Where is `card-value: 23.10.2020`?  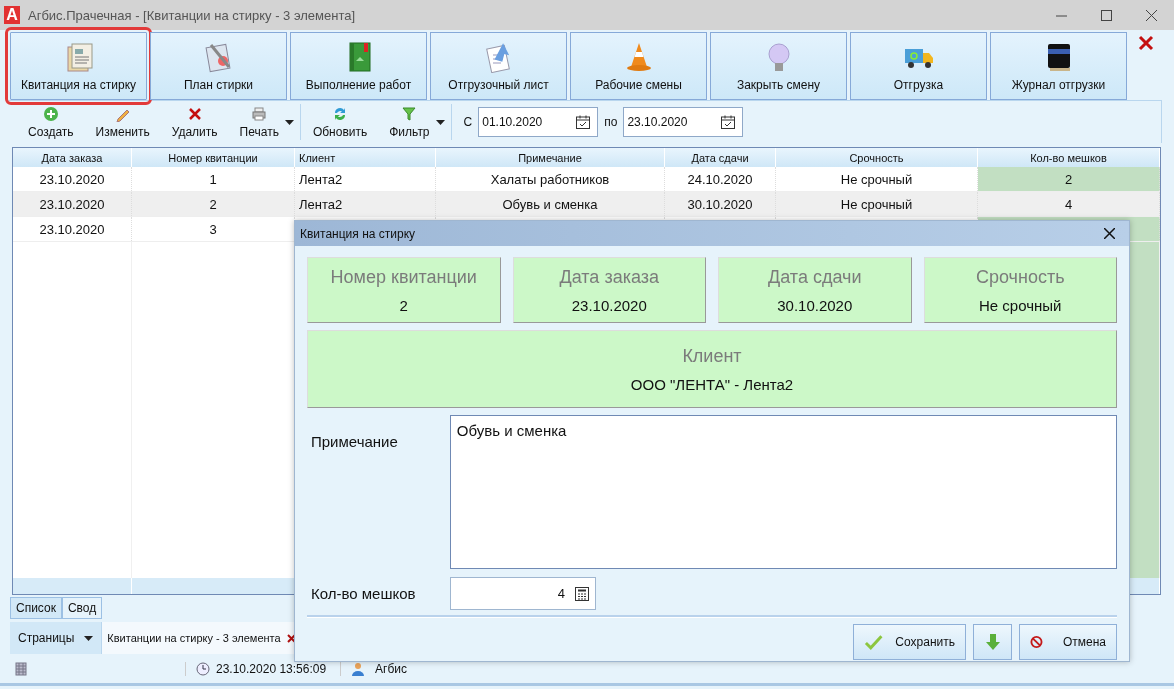
card-value: 23.10.2020 is located at coordinates (609, 305).